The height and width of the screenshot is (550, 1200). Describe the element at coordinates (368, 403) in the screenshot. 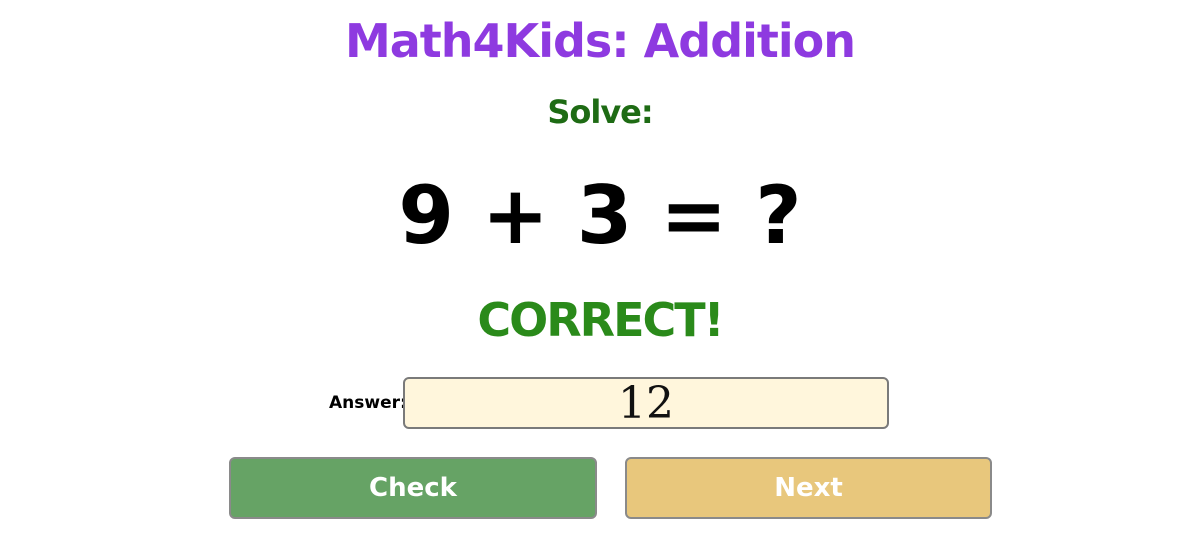

I see `answer-label: Answer:` at that location.